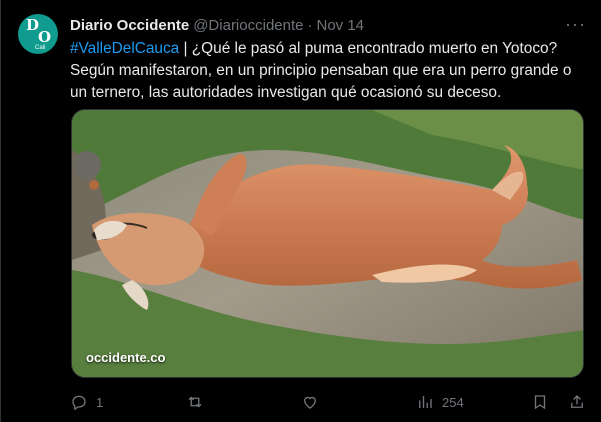 This screenshot has height=422, width=601. Describe the element at coordinates (195, 402) in the screenshot. I see `retweet-icon` at that location.